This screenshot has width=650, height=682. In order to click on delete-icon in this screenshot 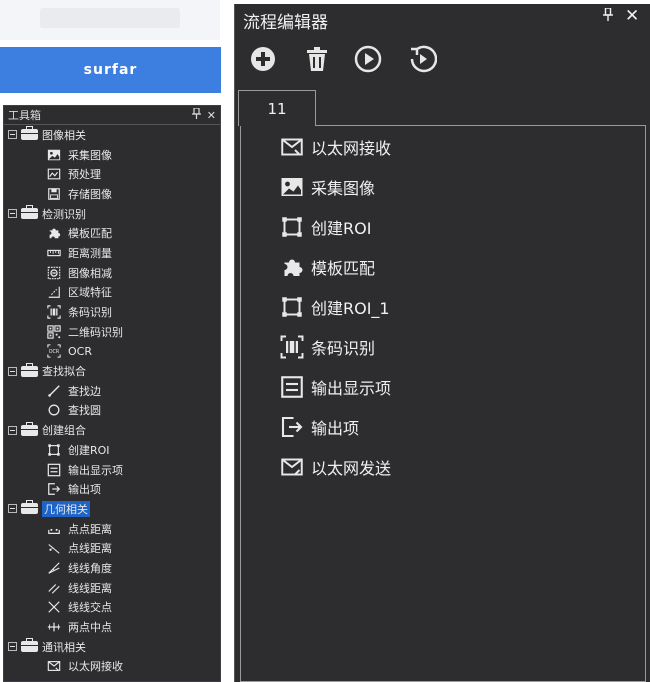, I will do `click(317, 59)`.